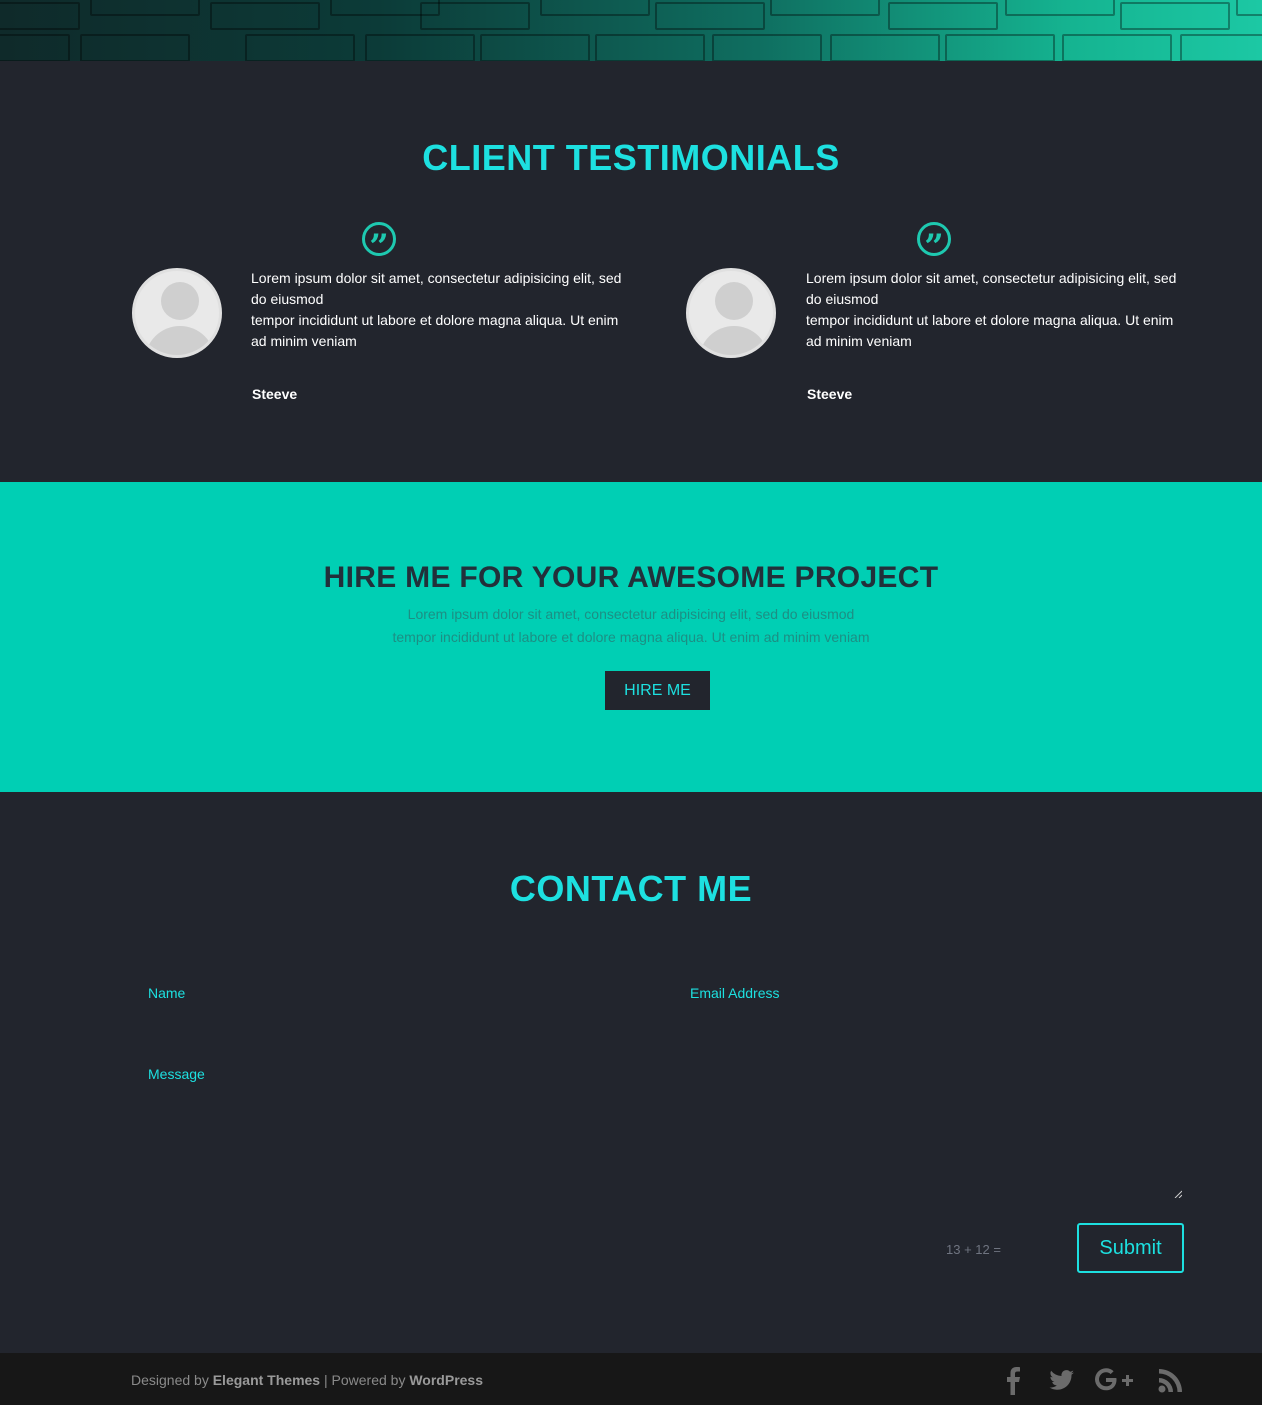  Describe the element at coordinates (929, 994) in the screenshot. I see `email-field` at that location.